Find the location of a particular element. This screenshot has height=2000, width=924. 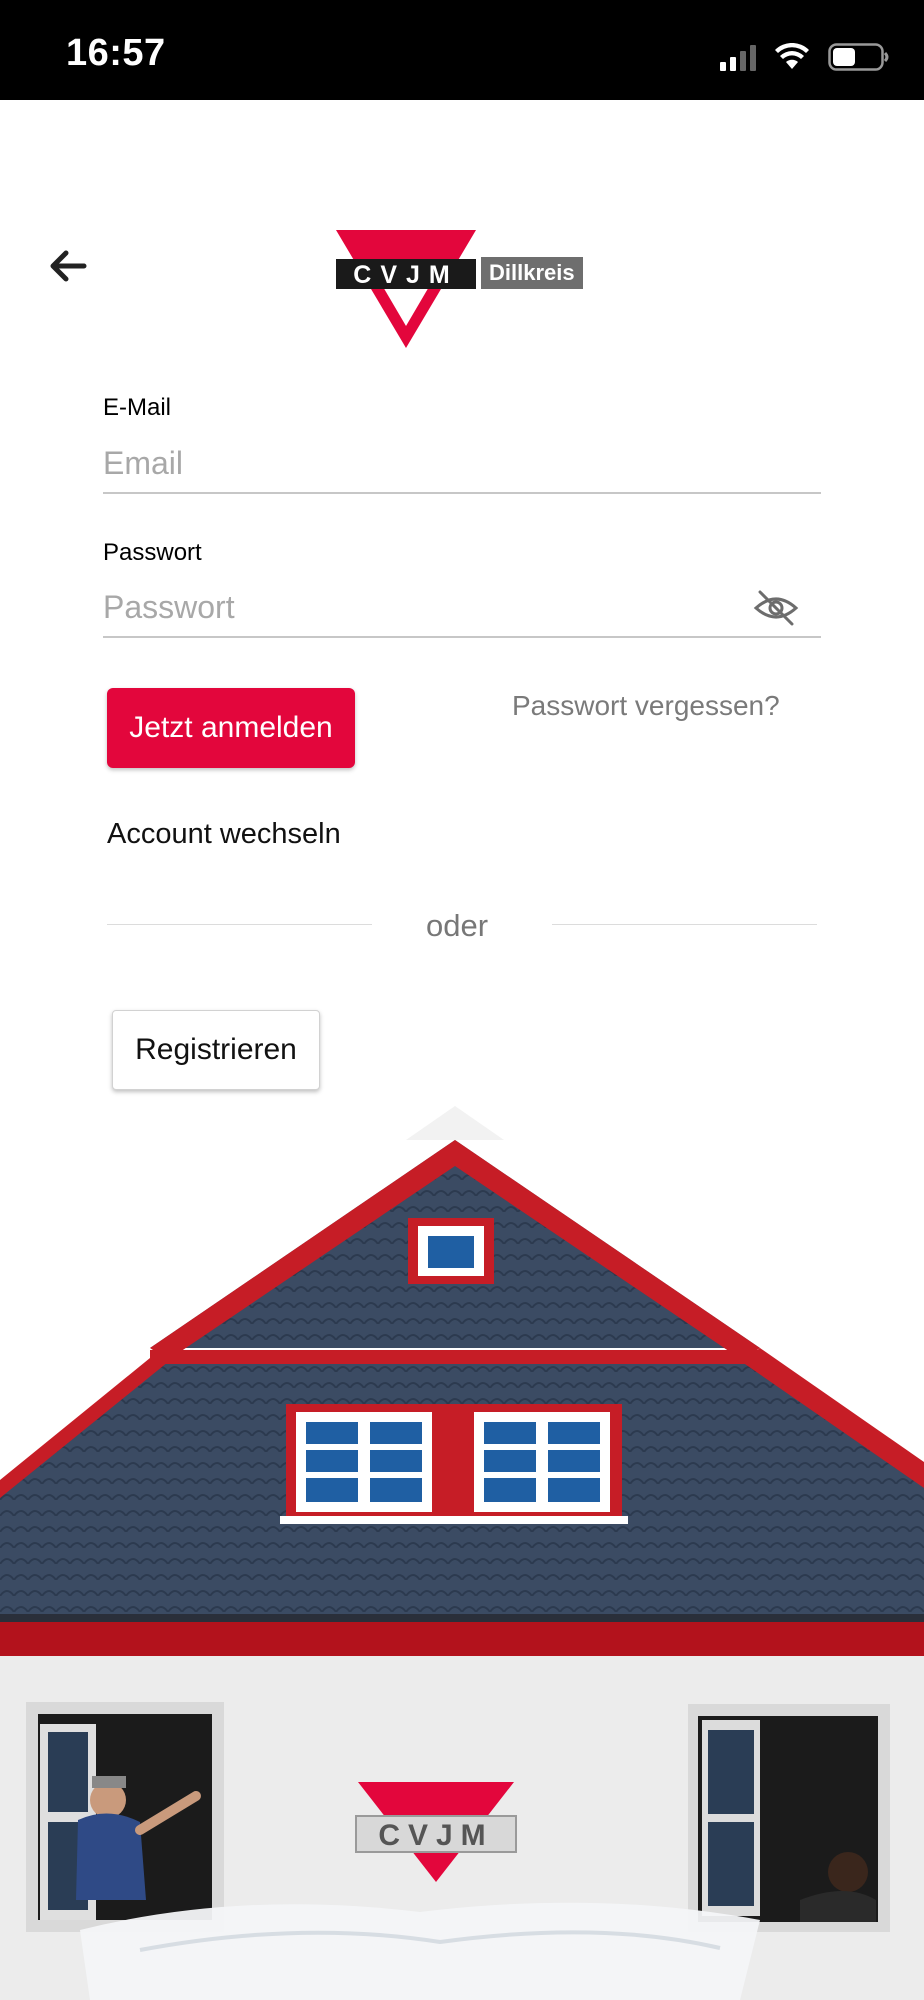

wall-sign-text: CVJM is located at coordinates (435, 1835).